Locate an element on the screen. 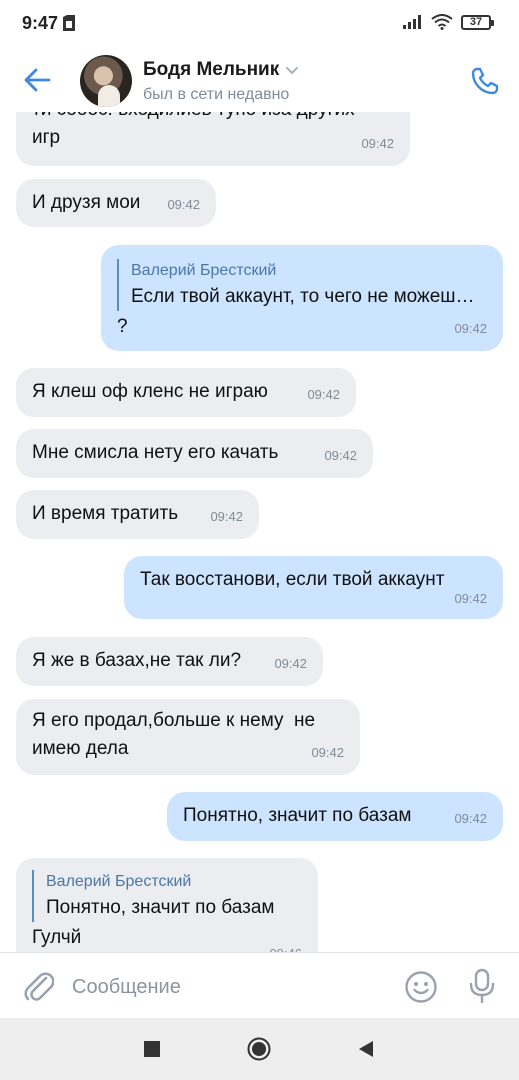 The height and width of the screenshot is (1080, 519). message-text: ? is located at coordinates (122, 326).